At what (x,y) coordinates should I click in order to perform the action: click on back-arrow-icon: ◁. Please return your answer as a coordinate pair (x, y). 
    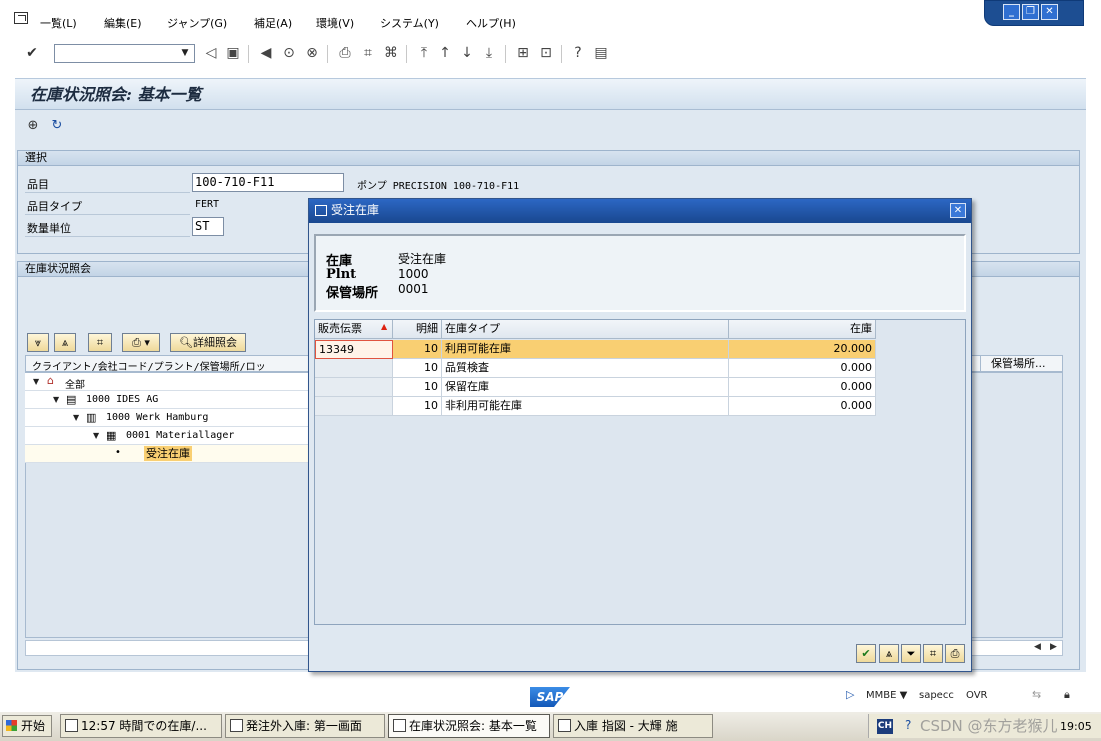
    Looking at the image, I should click on (211, 53).